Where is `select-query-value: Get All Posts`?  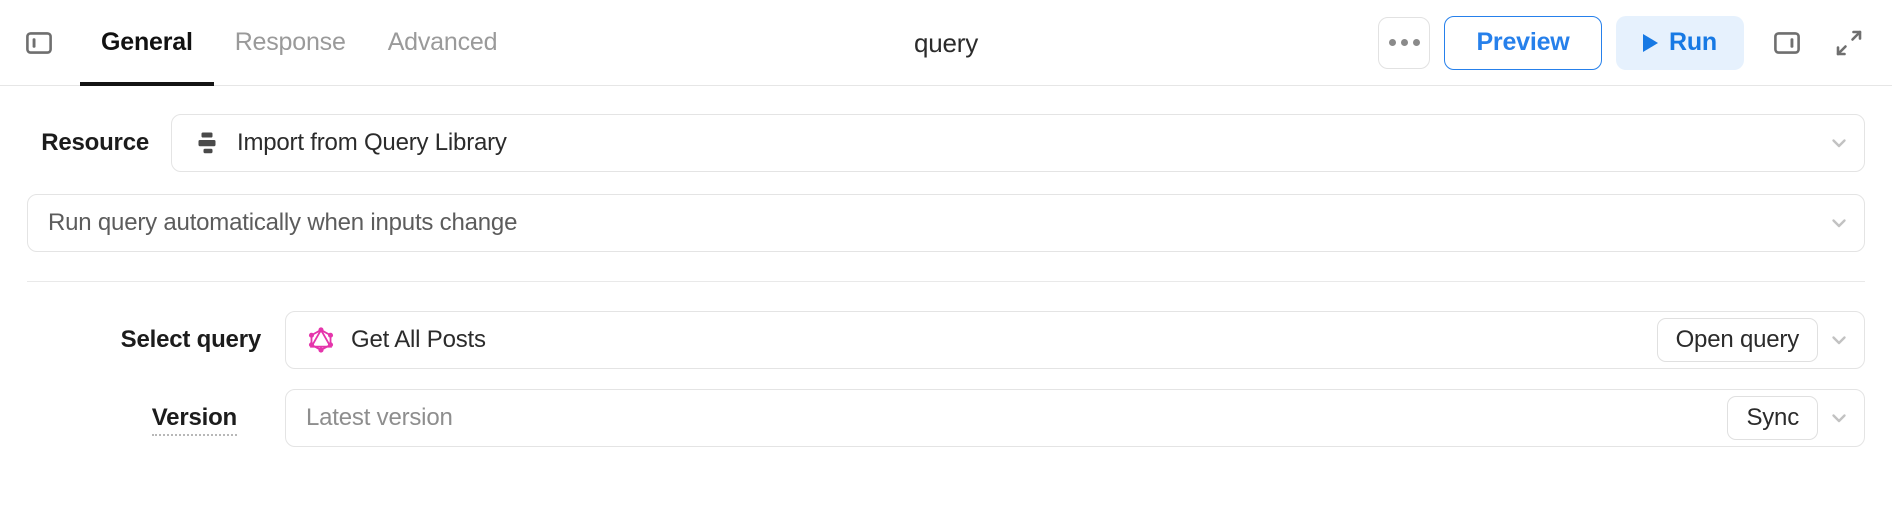
select-query-value: Get All Posts is located at coordinates (418, 339).